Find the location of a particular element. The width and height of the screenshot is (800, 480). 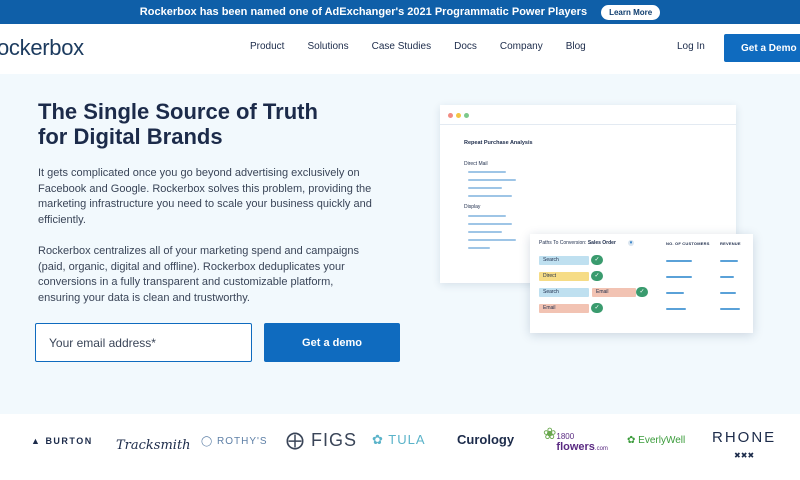

everlywell-logo-text: EverlyWell is located at coordinates (662, 440).